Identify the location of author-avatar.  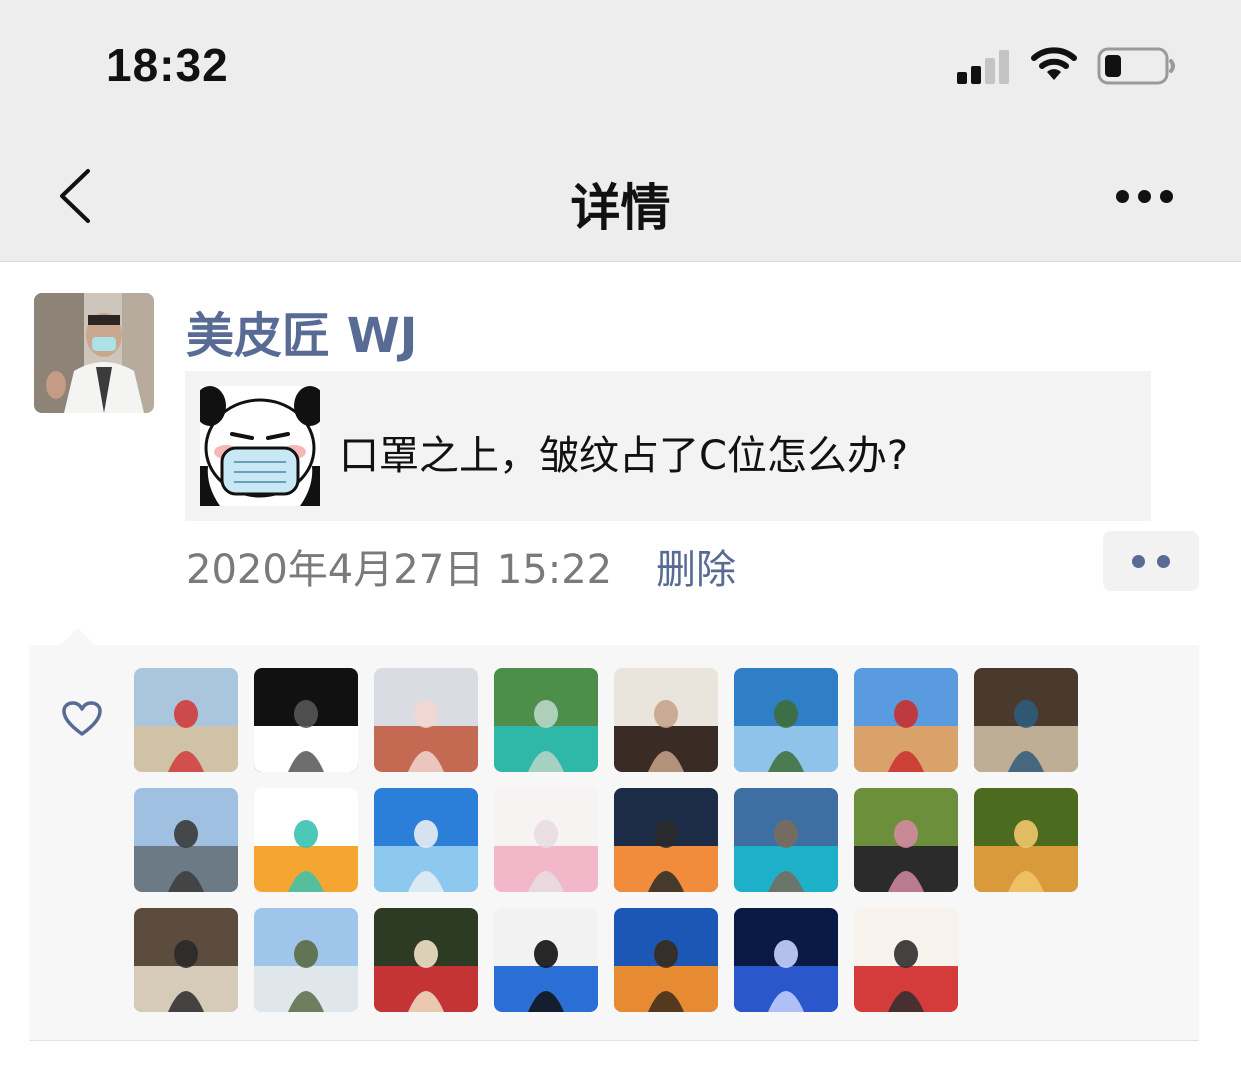
(94, 353).